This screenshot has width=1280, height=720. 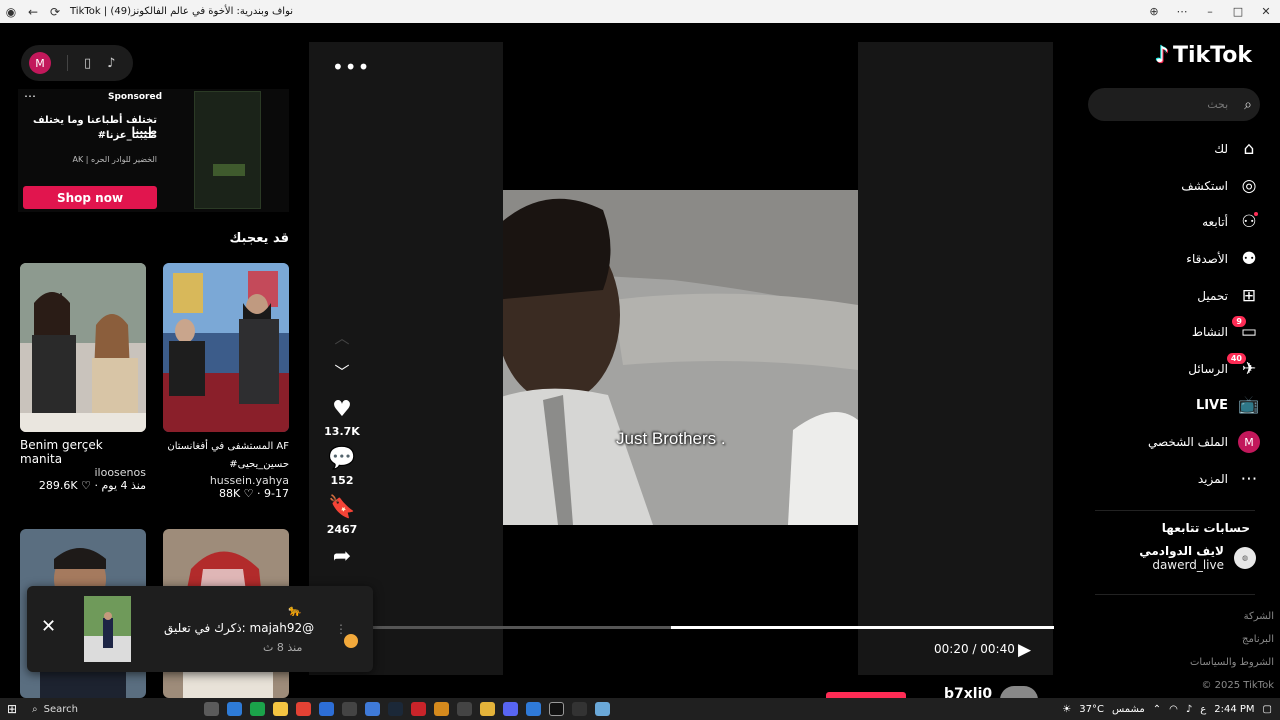 I want to click on card-author: hussein.yahya, so click(x=226, y=480).